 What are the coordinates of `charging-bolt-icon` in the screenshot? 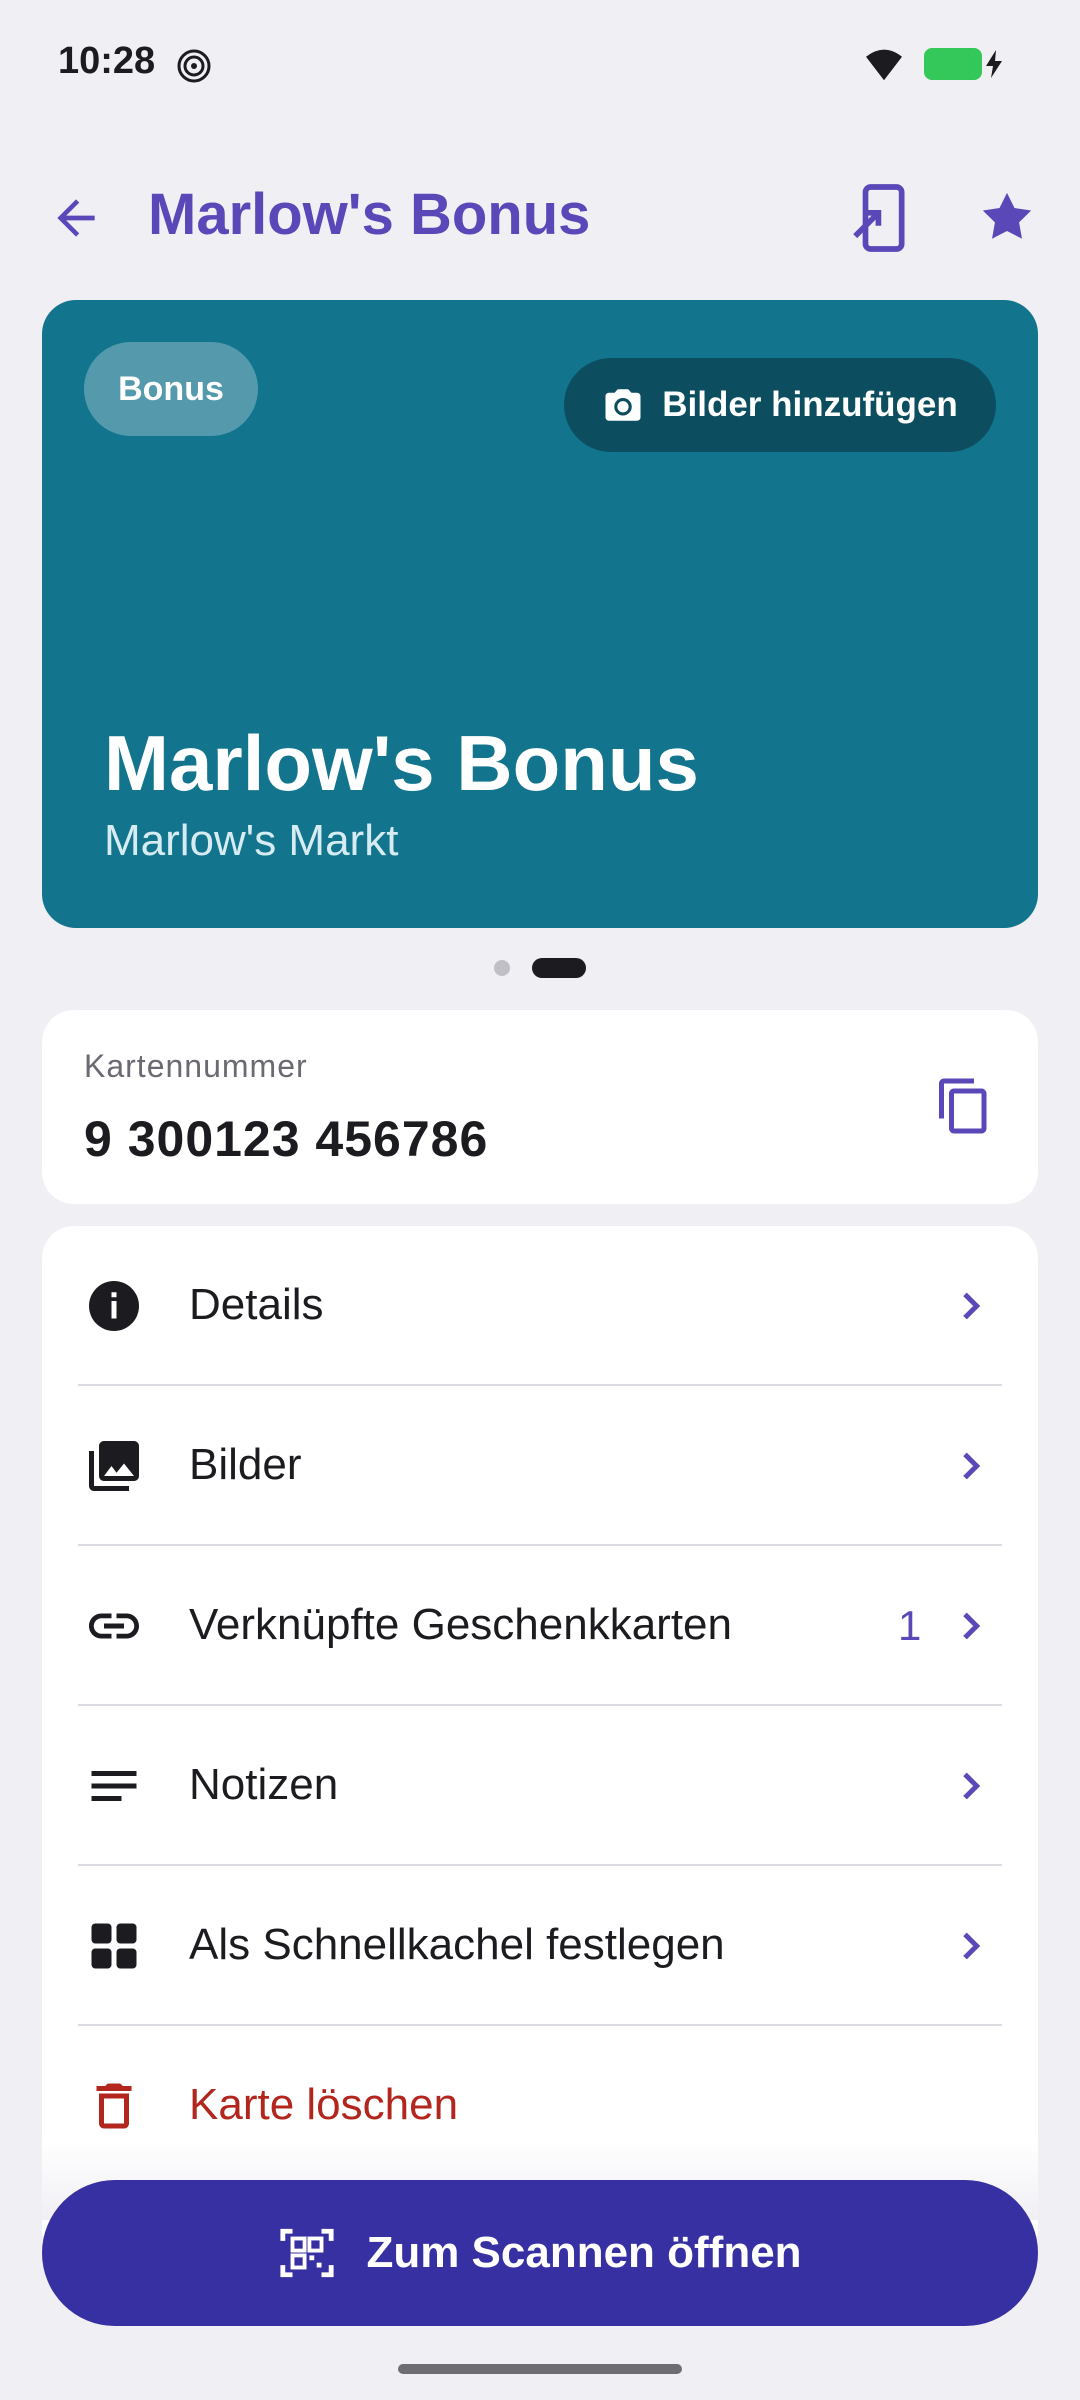 It's located at (994, 64).